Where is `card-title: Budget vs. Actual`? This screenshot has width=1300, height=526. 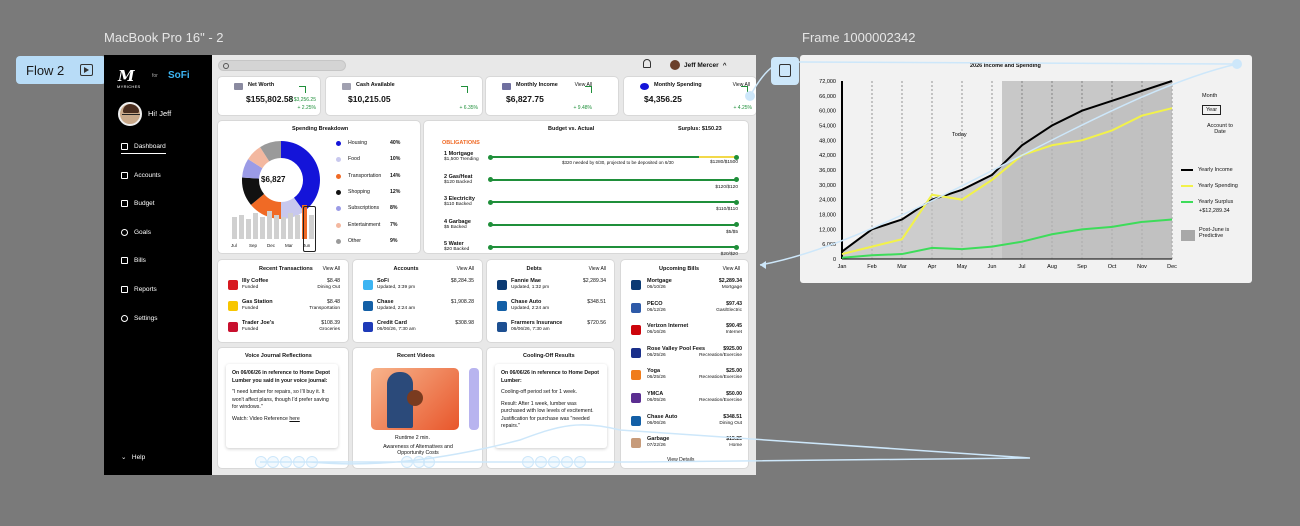 card-title: Budget vs. Actual is located at coordinates (571, 129).